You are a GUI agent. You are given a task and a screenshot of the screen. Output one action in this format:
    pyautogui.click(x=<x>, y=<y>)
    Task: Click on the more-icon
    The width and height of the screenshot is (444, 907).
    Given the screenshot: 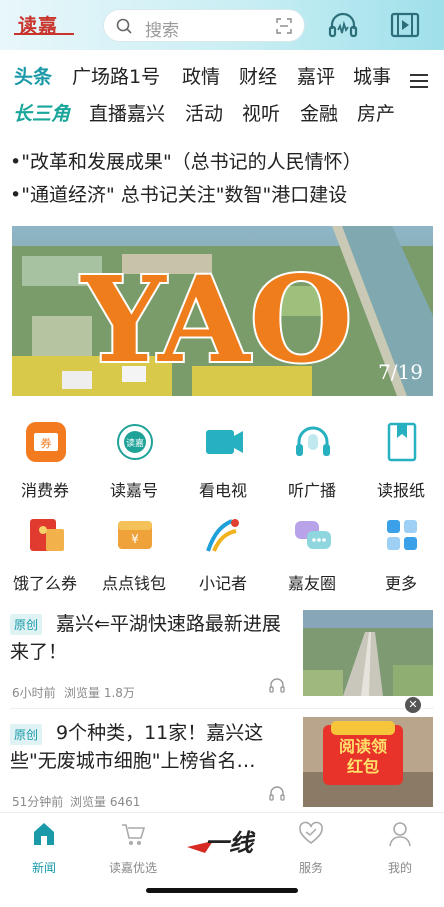 What is the action you would take?
    pyautogui.click(x=402, y=535)
    